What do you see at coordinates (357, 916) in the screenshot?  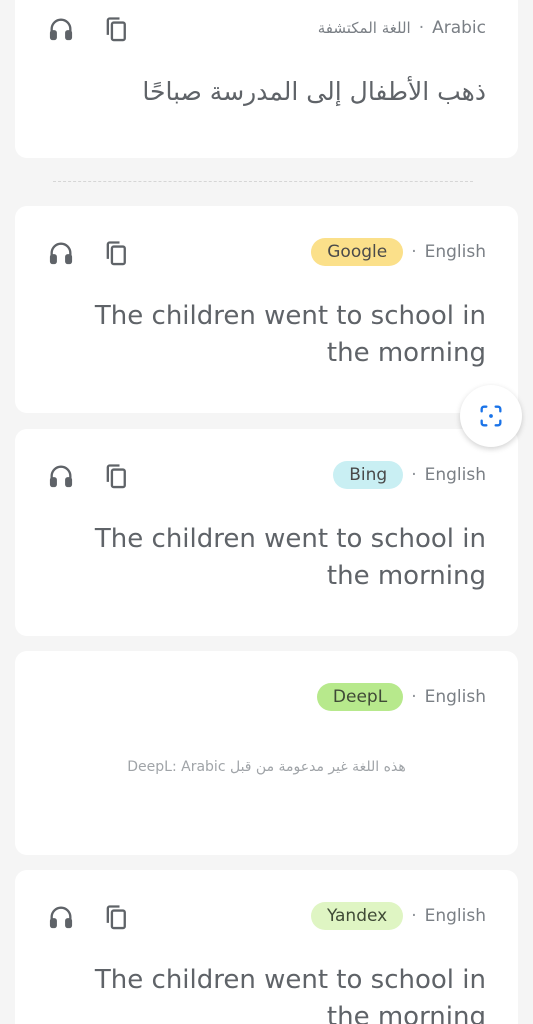 I see `engine-badge-yandex: Yandex` at bounding box center [357, 916].